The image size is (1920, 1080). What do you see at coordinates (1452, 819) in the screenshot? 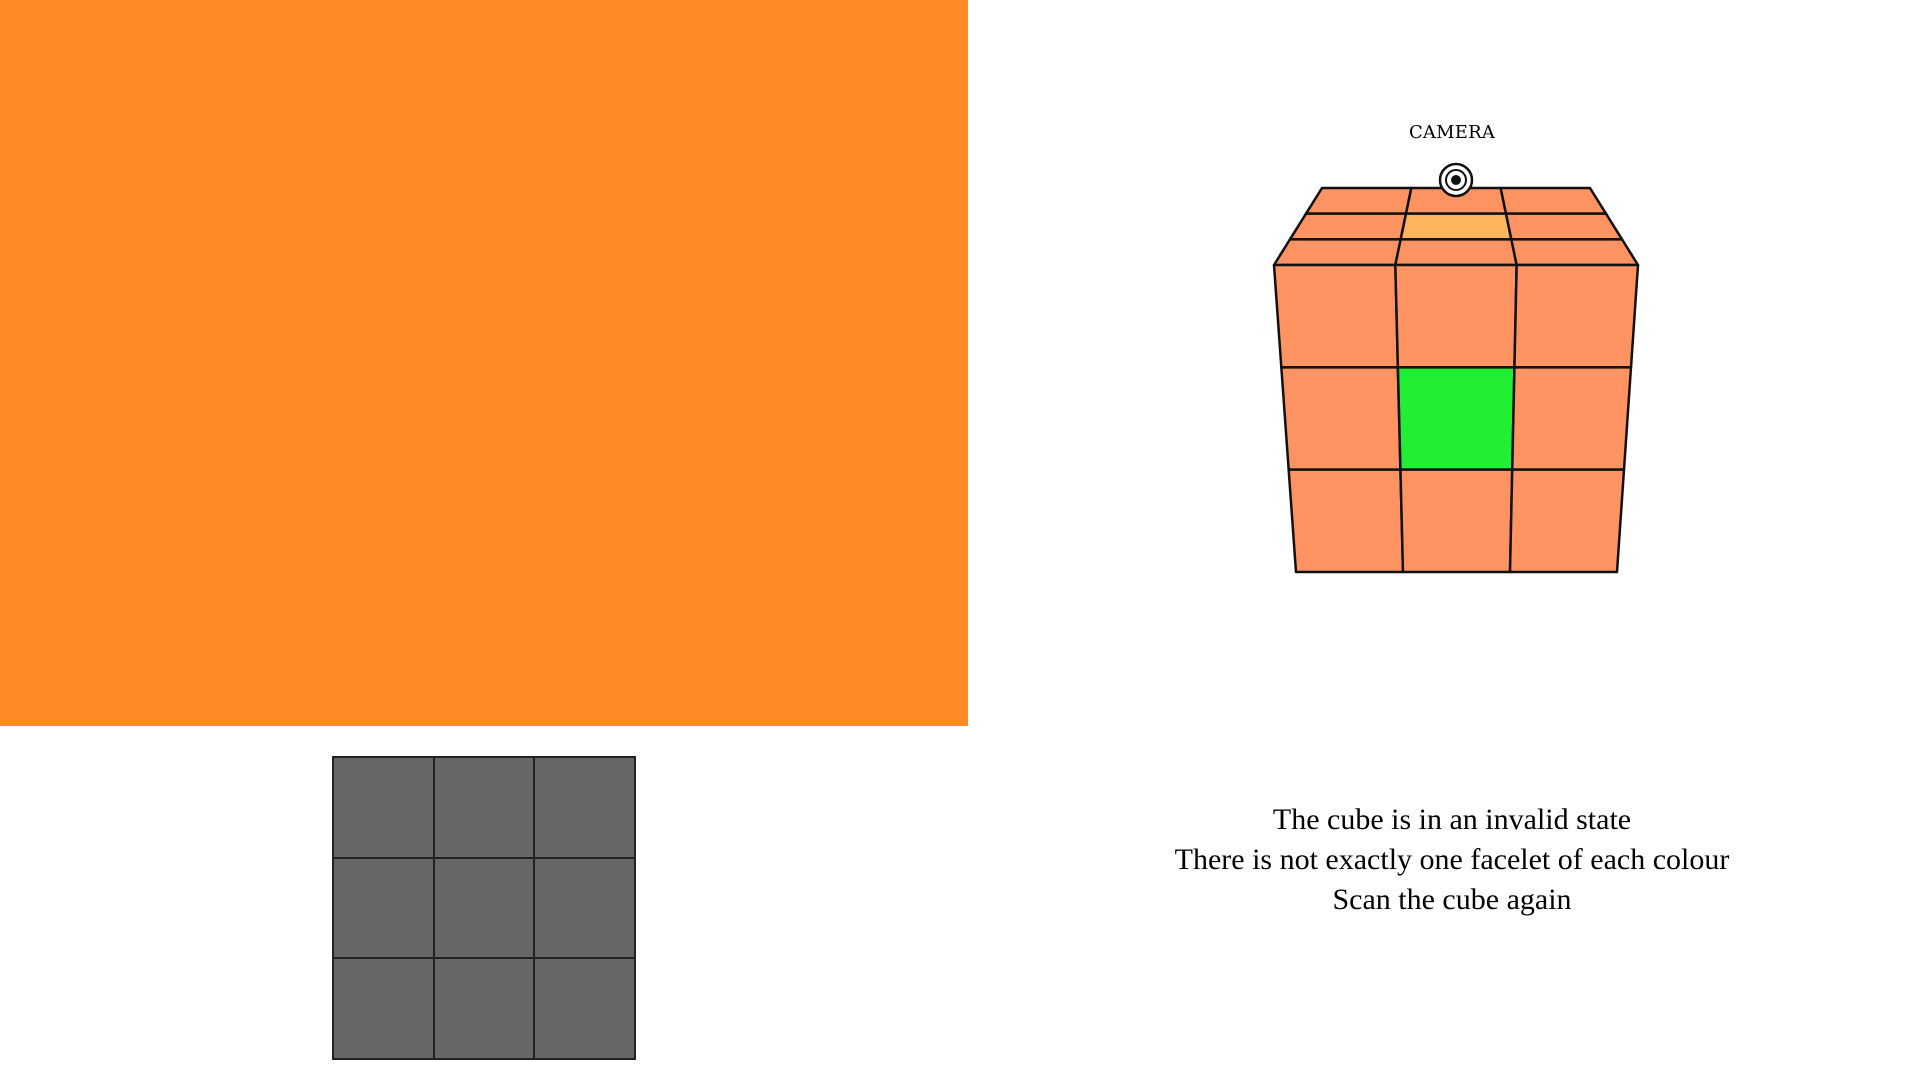
I see `status-message-line-1: The cube is in an invalid state` at bounding box center [1452, 819].